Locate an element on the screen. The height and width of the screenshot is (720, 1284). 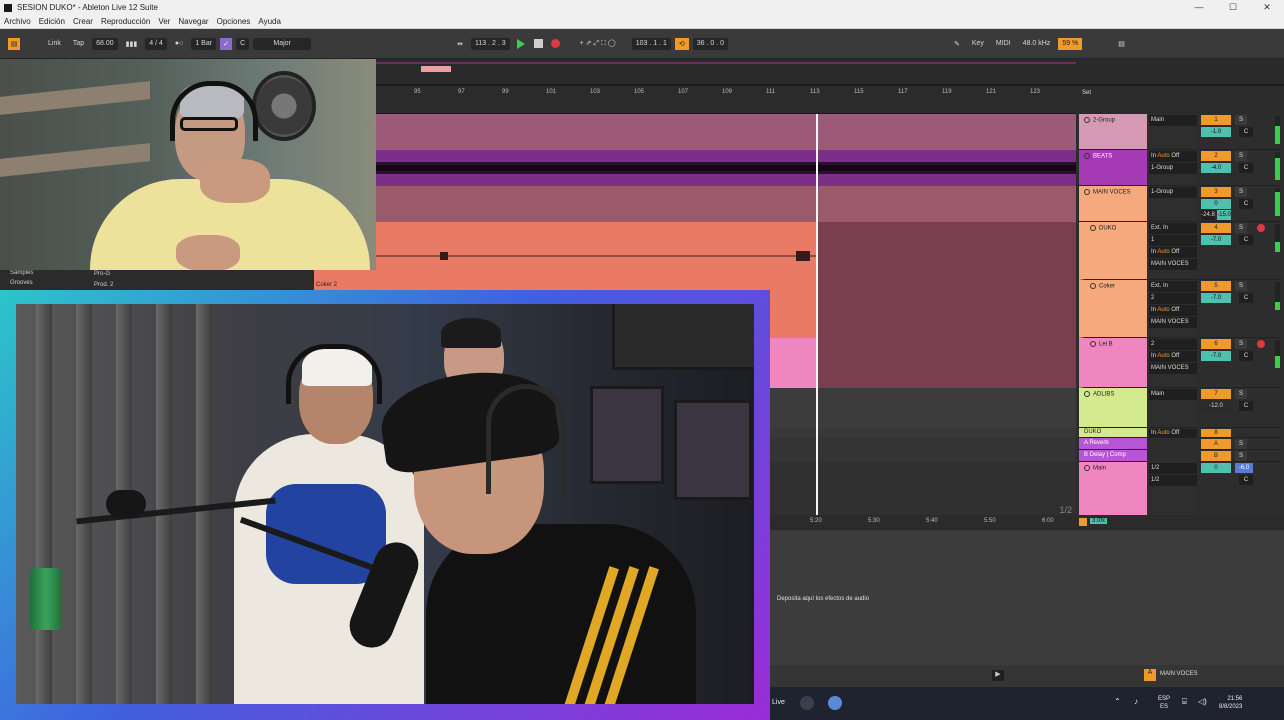
track-header-lei-b: Lei B is located at coordinates (1113, 363).